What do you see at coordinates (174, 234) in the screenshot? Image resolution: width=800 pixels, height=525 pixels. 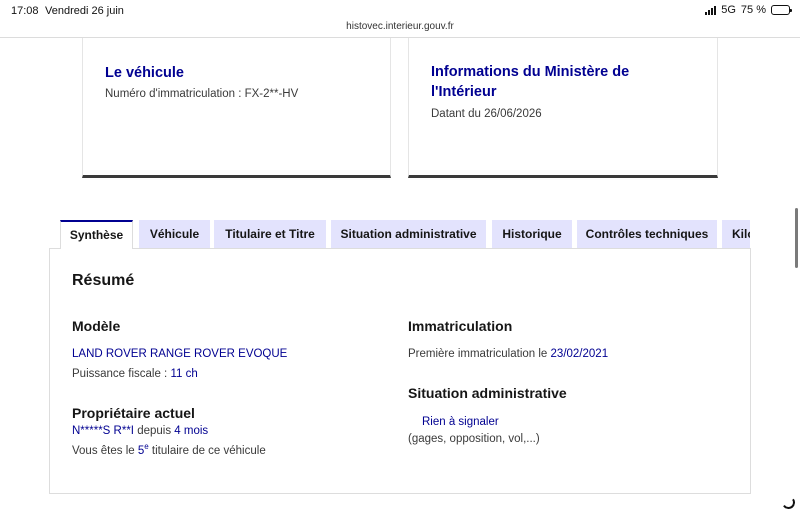 I see `tab-vehicule: Véhicule` at bounding box center [174, 234].